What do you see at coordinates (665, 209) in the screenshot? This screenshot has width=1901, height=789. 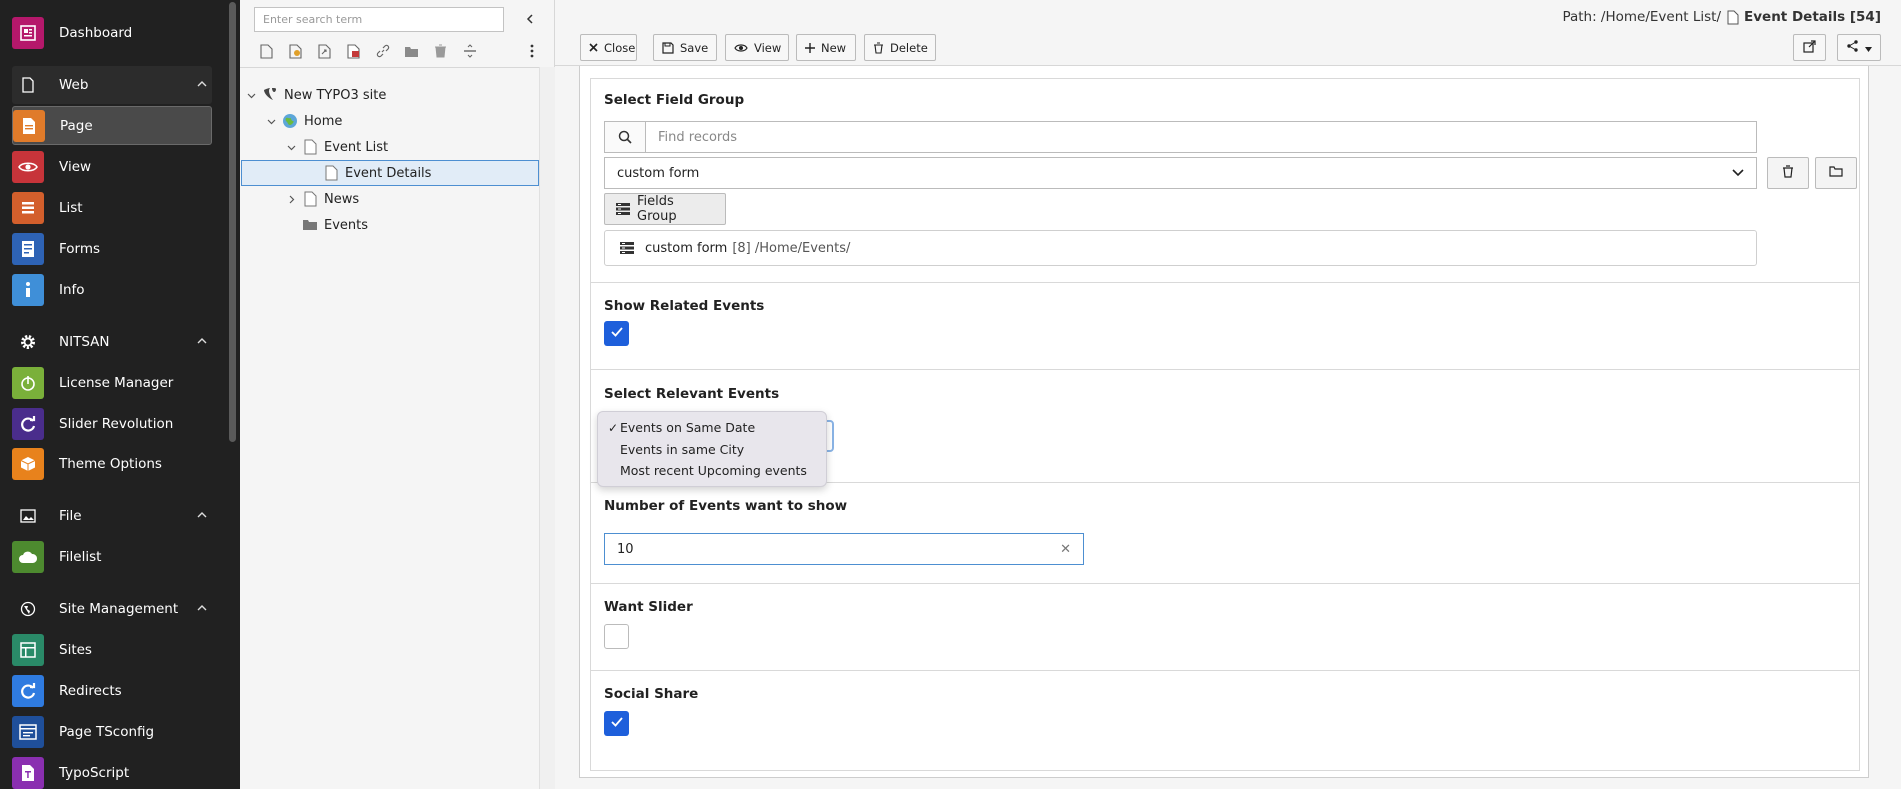 I see `fields-group-button: Fields Group` at bounding box center [665, 209].